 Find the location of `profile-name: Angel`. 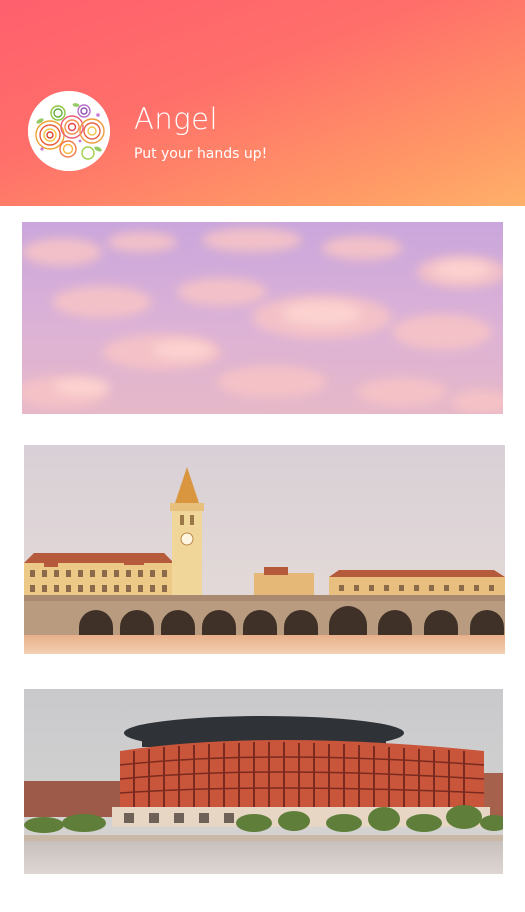

profile-name: Angel is located at coordinates (176, 119).